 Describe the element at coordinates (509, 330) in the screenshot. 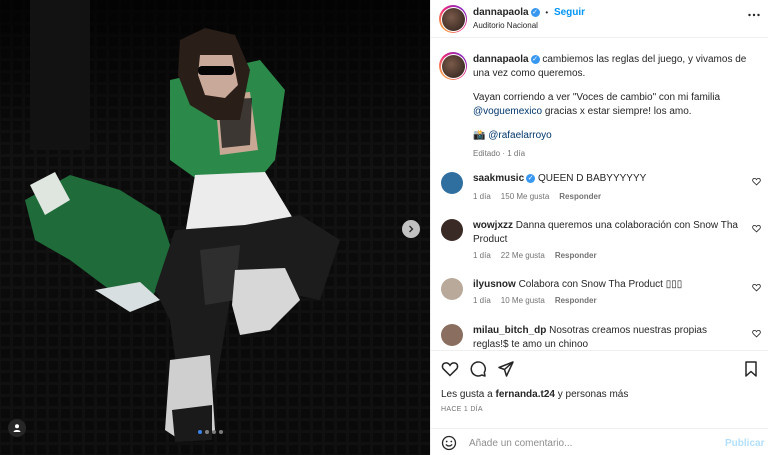

I see `commenter-username: milau_bitch_dp` at that location.